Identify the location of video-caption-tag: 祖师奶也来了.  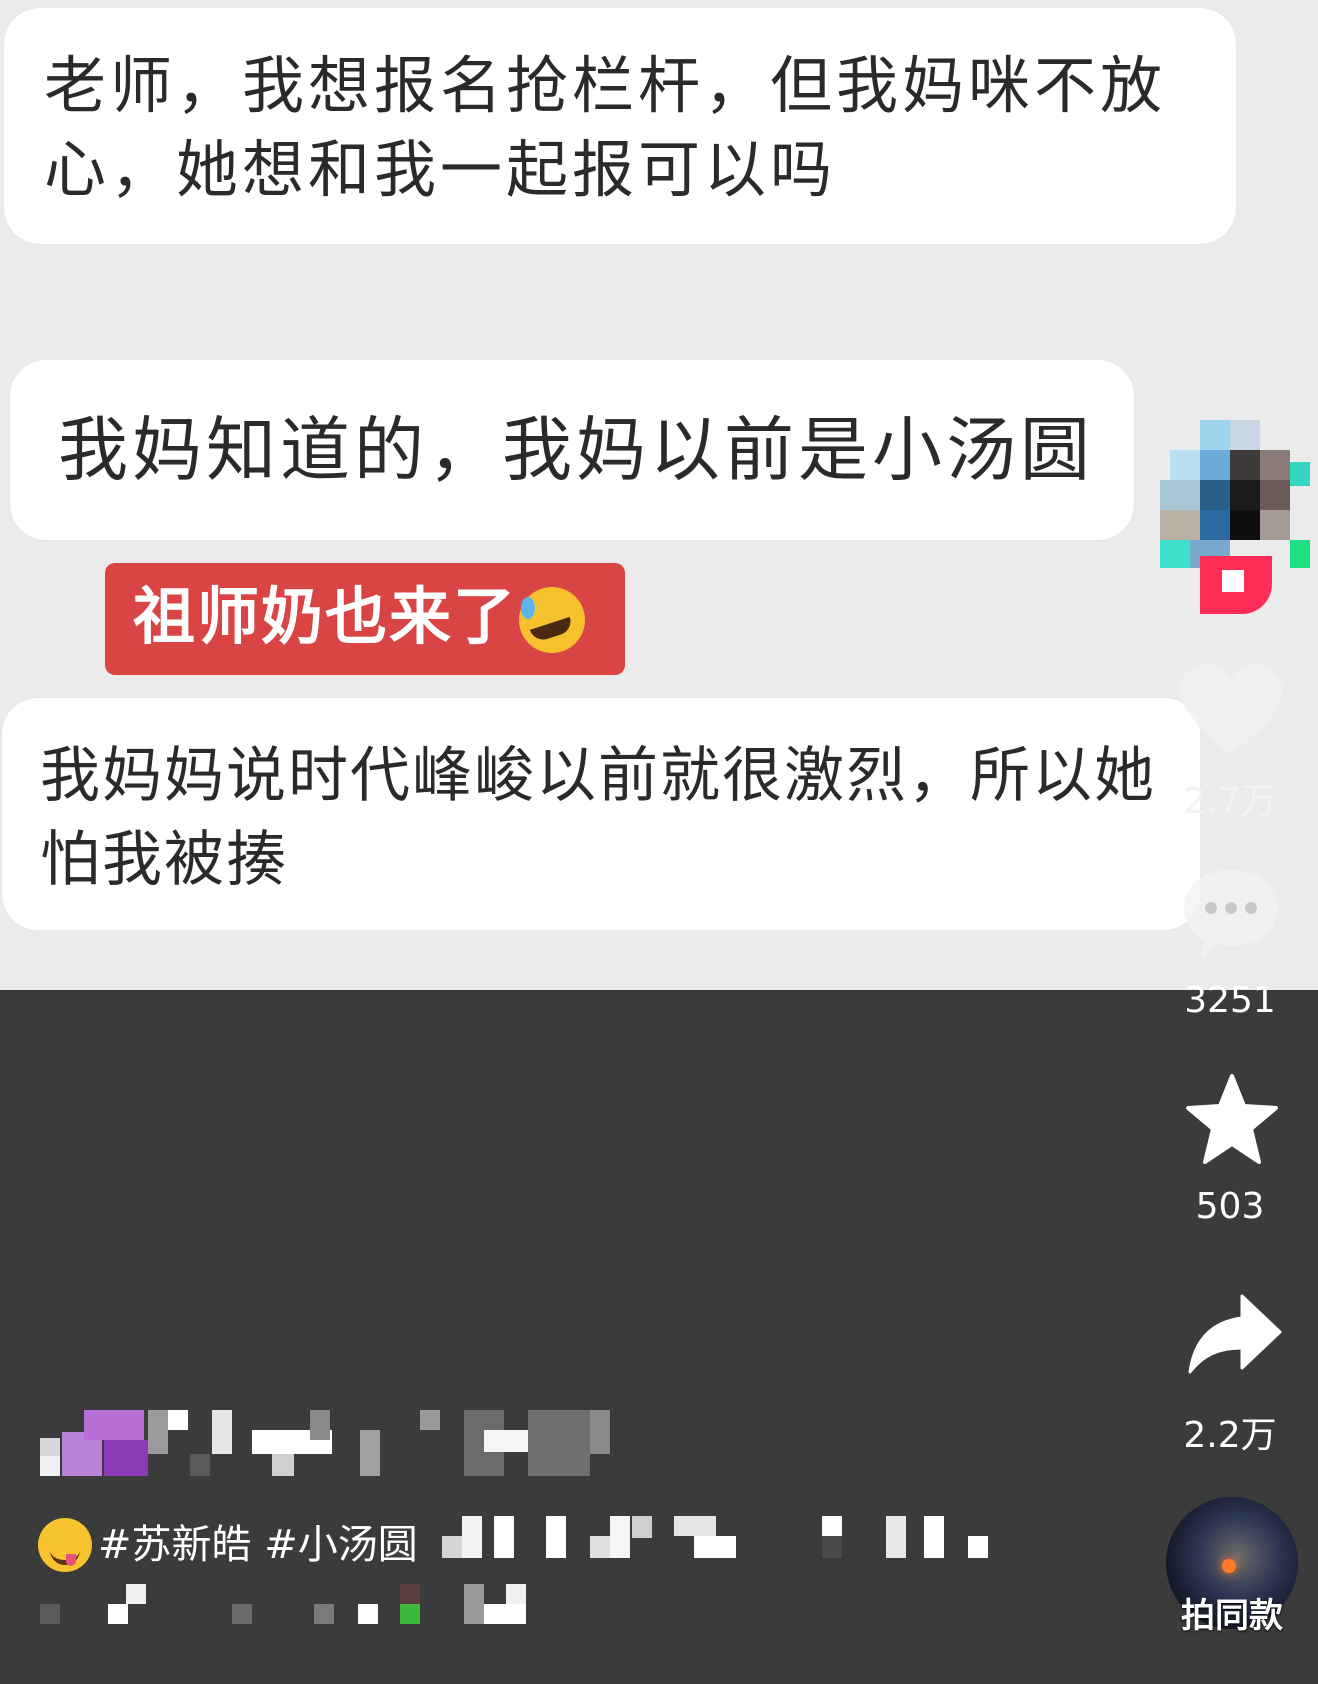
(365, 619).